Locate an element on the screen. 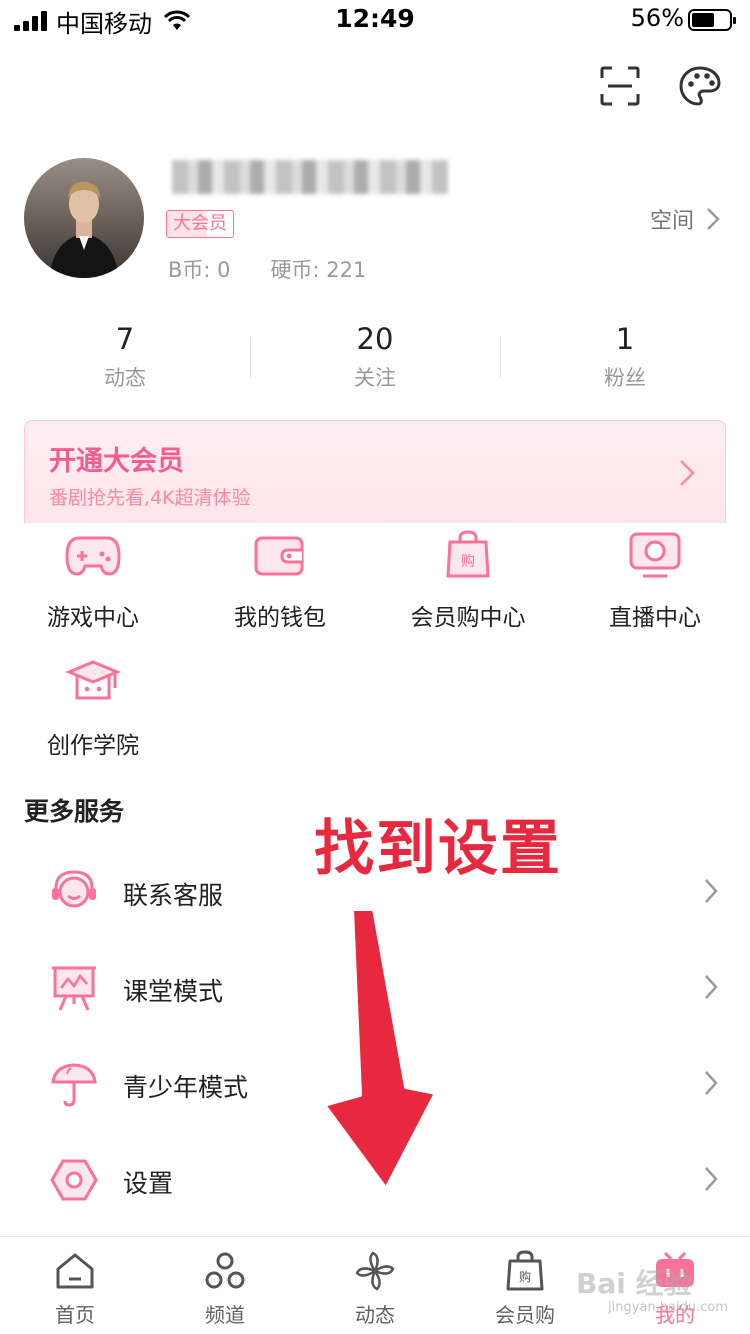 The height and width of the screenshot is (1334, 750). vip-badge: 大会员 is located at coordinates (200, 224).